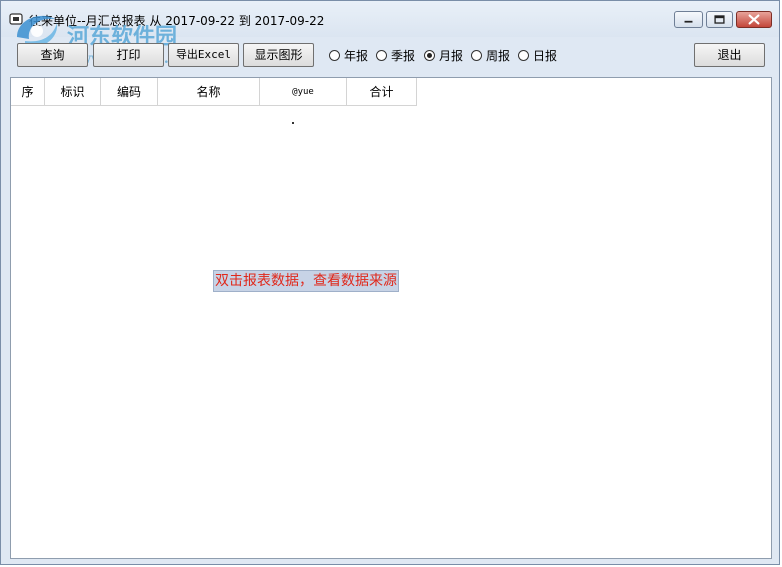 The width and height of the screenshot is (782, 567). I want to click on minimize-button, so click(688, 19).